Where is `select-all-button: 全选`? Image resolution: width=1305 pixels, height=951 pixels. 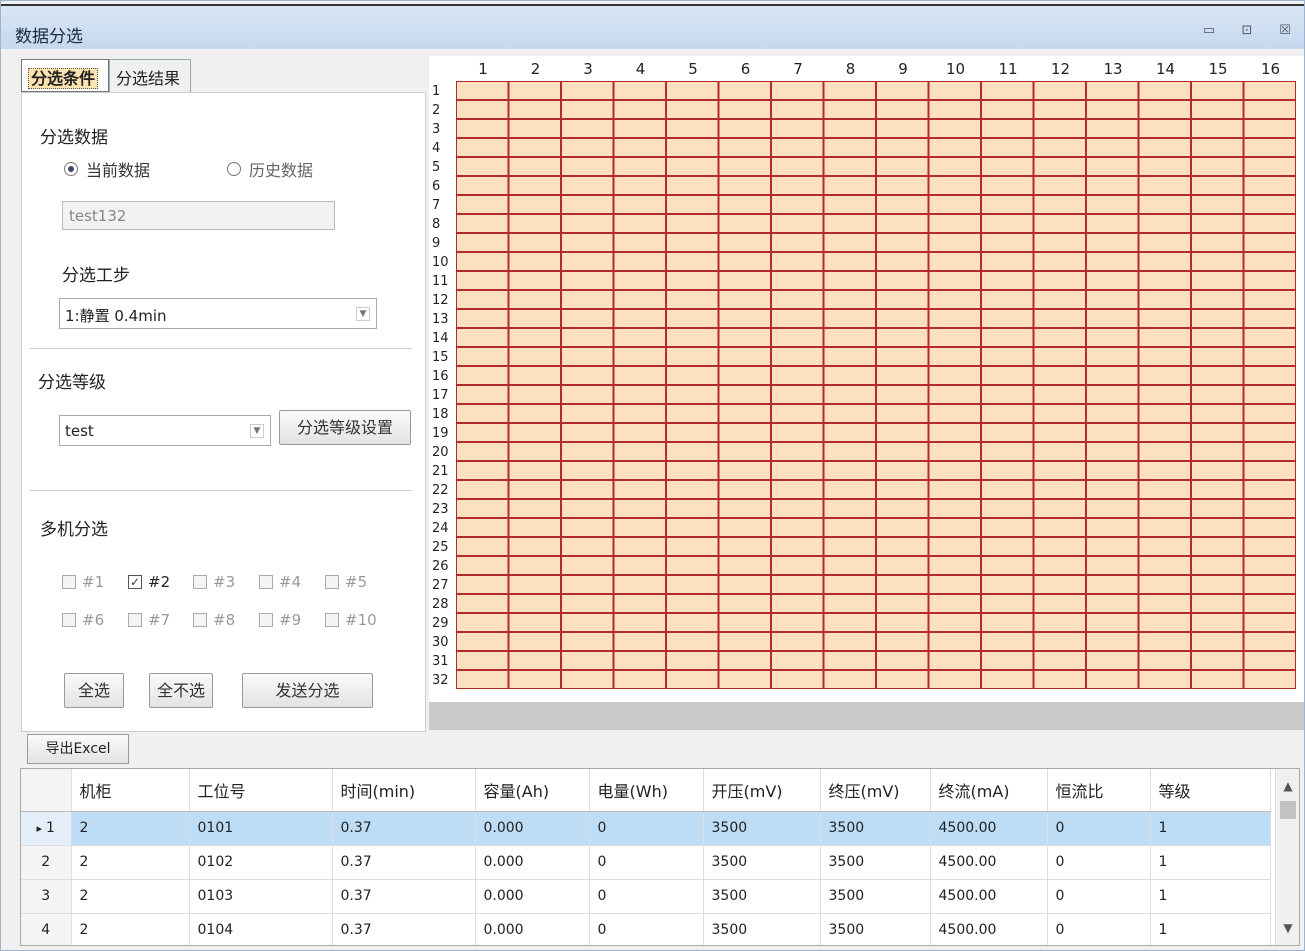
select-all-button: 全选 is located at coordinates (94, 690).